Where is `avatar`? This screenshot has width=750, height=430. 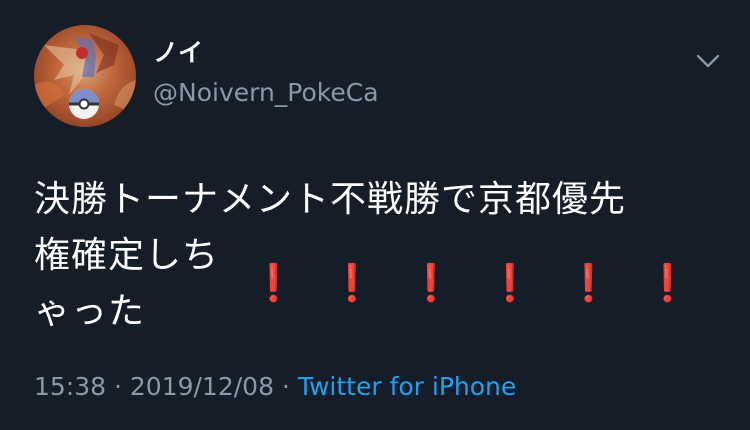 avatar is located at coordinates (85, 76).